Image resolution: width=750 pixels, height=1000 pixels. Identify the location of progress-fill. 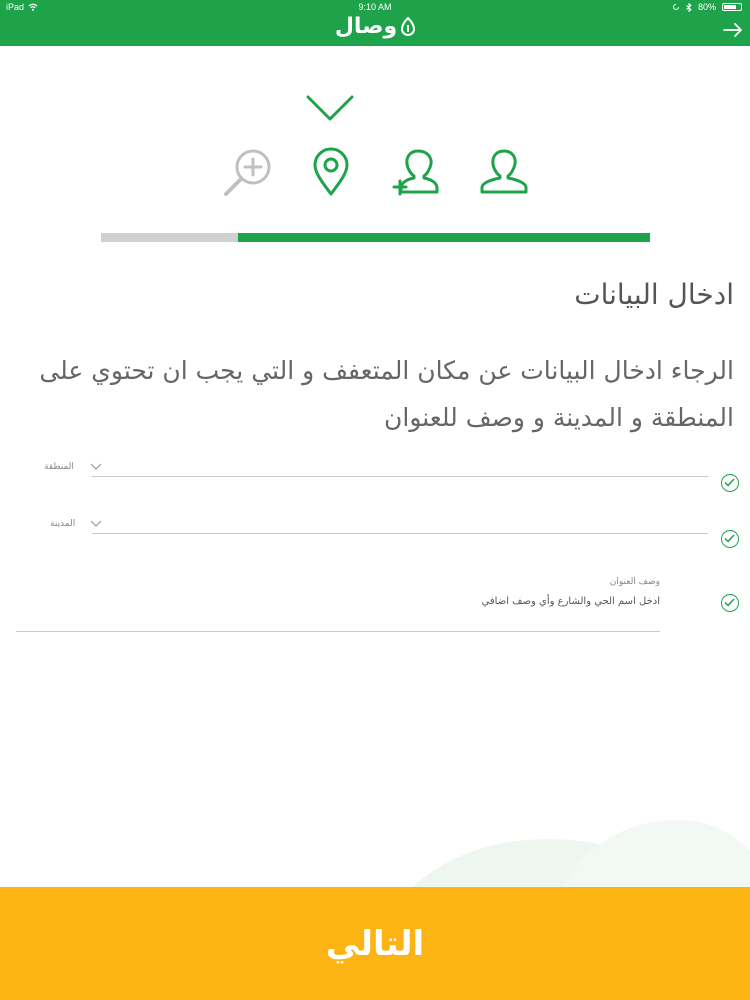
(444, 237).